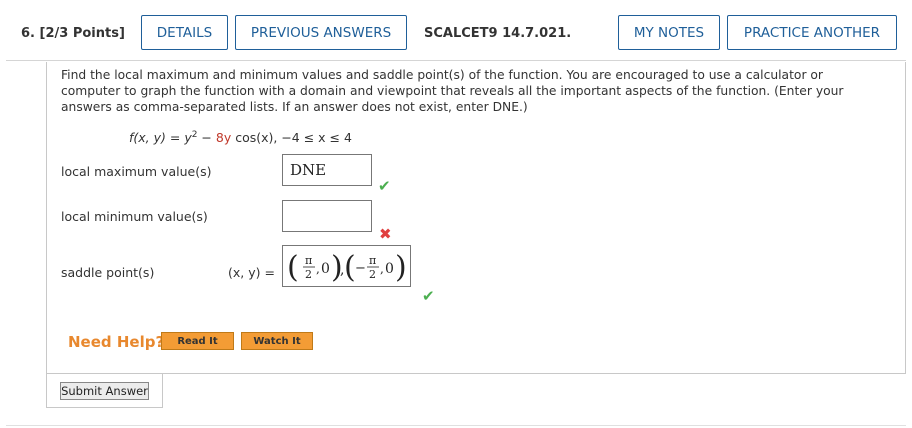  What do you see at coordinates (812, 32) in the screenshot?
I see `practice-another-button: PRACTICE ANOTHER` at bounding box center [812, 32].